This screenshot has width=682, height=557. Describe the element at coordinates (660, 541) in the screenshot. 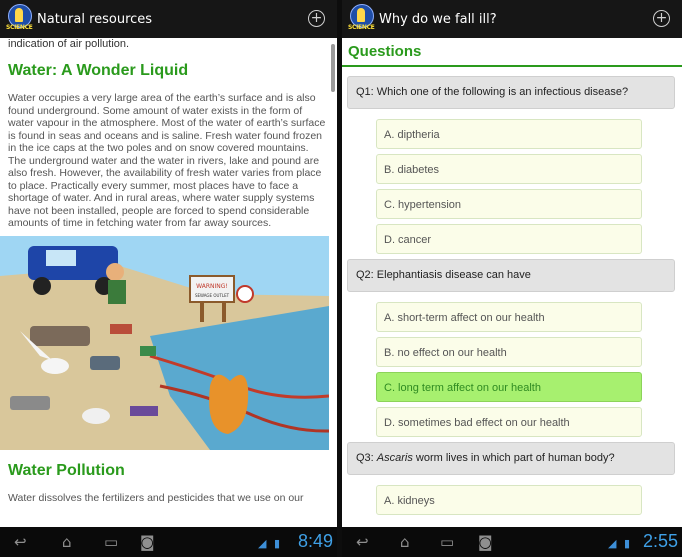

I see `status-clock: 2:55` at that location.